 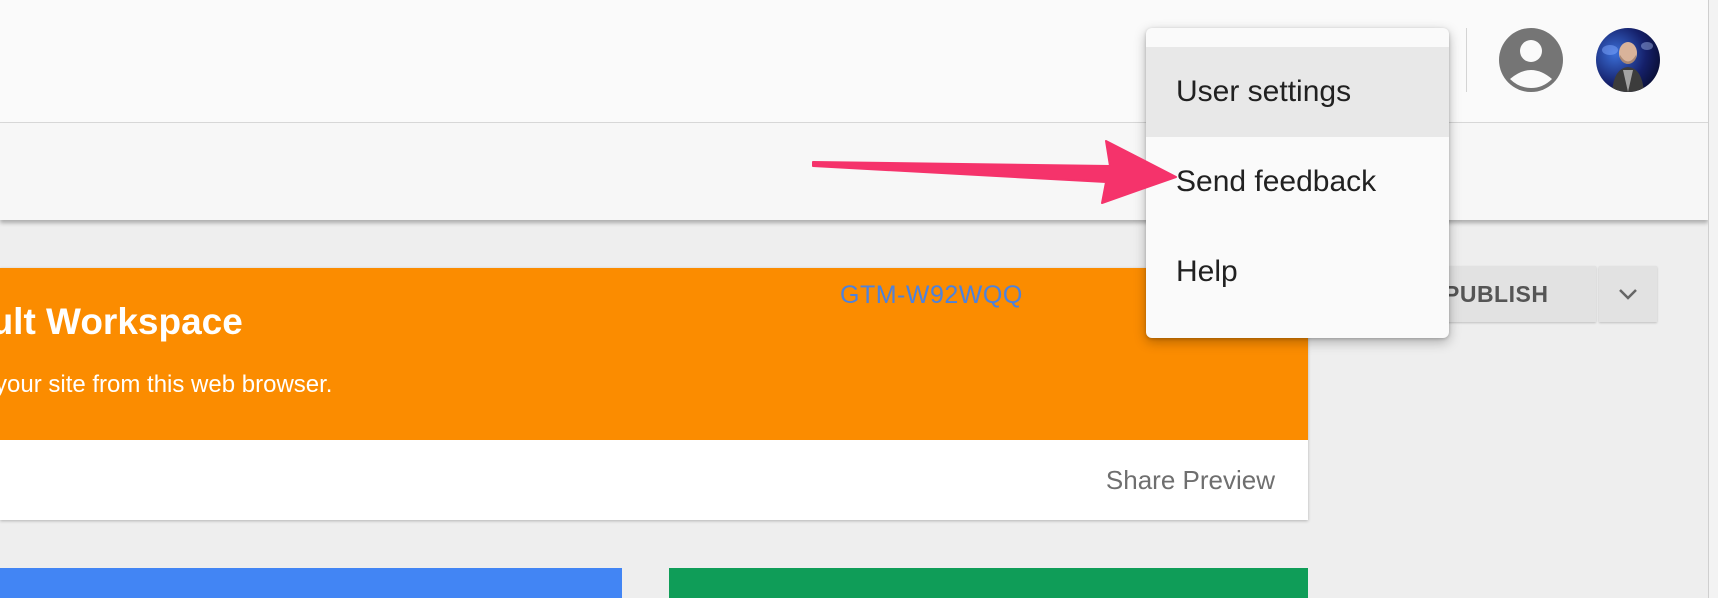 I want to click on green-tile, so click(x=988, y=583).